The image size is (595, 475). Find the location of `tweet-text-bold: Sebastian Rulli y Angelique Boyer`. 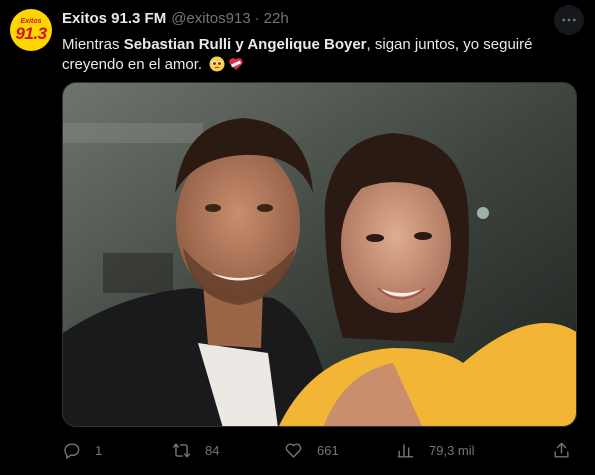

tweet-text-bold: Sebastian Rulli y Angelique Boyer is located at coordinates (245, 44).